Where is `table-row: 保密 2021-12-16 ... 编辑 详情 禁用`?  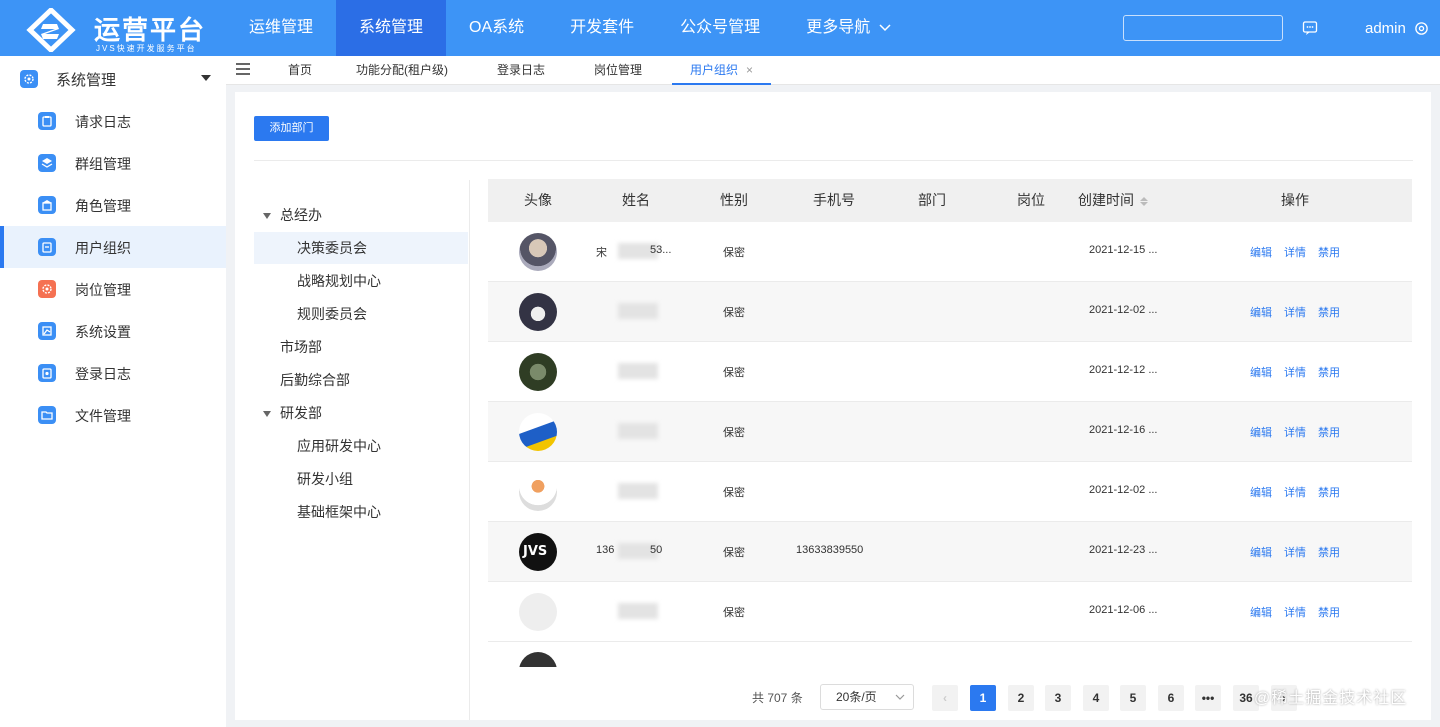 table-row: 保密 2021-12-16 ... 编辑 详情 禁用 is located at coordinates (950, 432).